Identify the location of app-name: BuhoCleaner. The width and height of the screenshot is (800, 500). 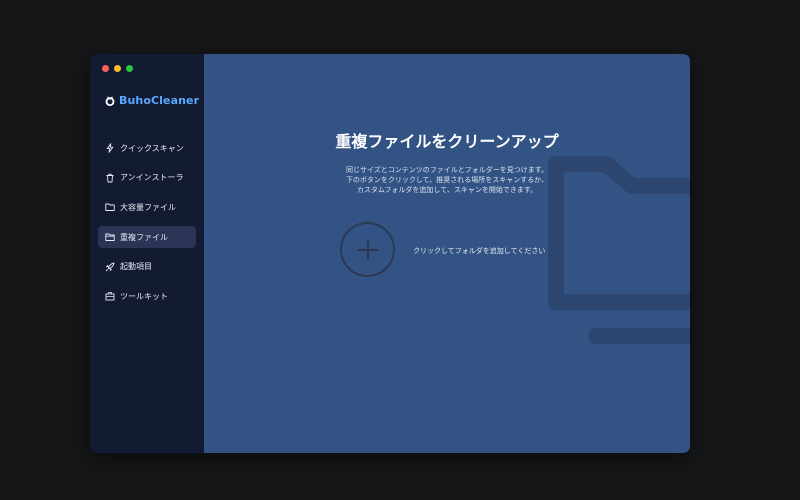
(159, 100).